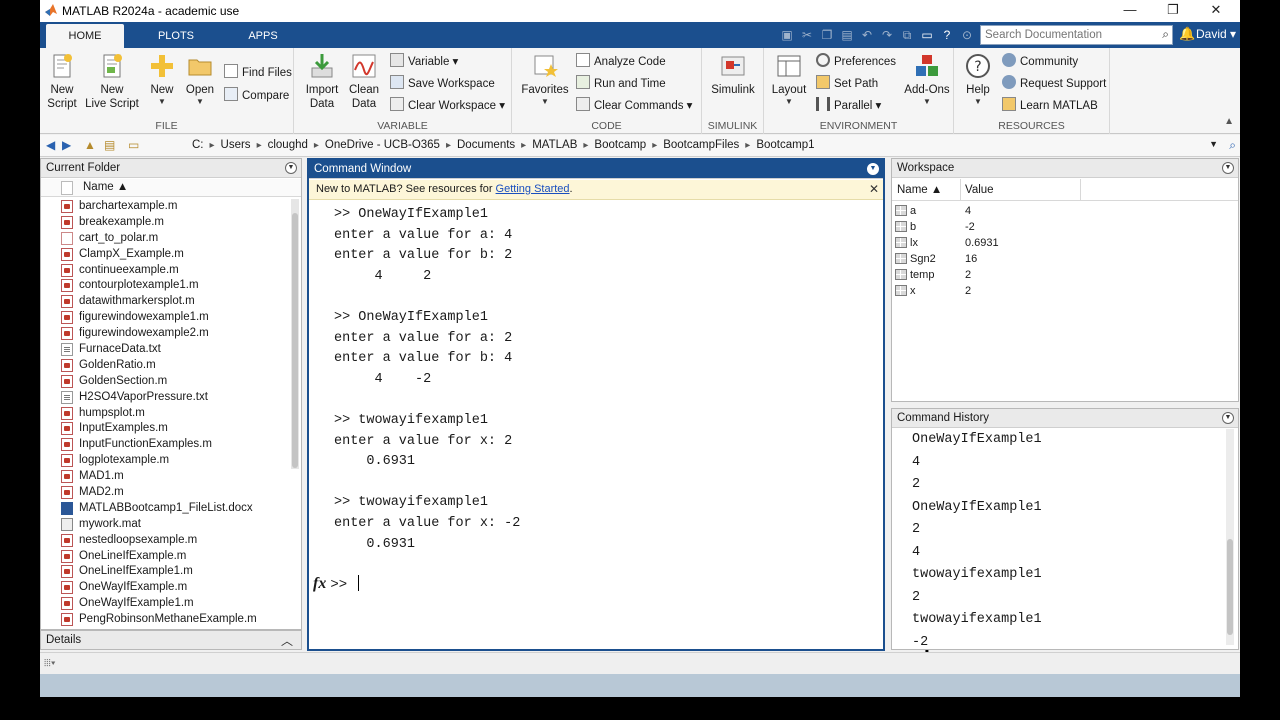  Describe the element at coordinates (165, 525) in the screenshot. I see `file-row: mywork.mat` at that location.